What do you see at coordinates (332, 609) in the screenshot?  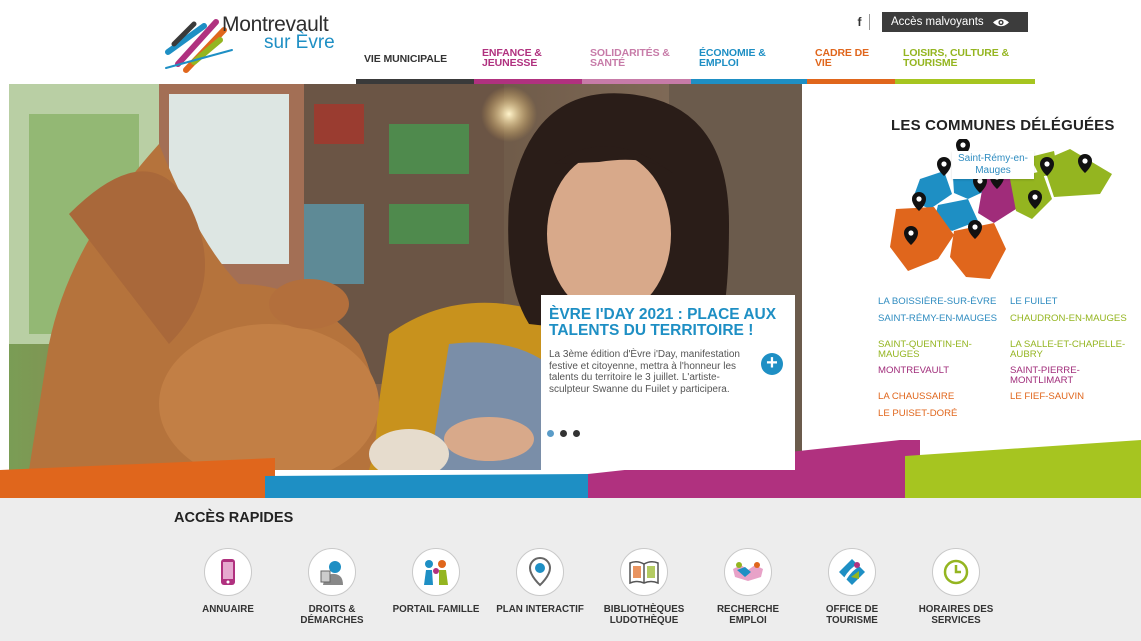 I see `quick-access-label-line1: DROITS &` at bounding box center [332, 609].